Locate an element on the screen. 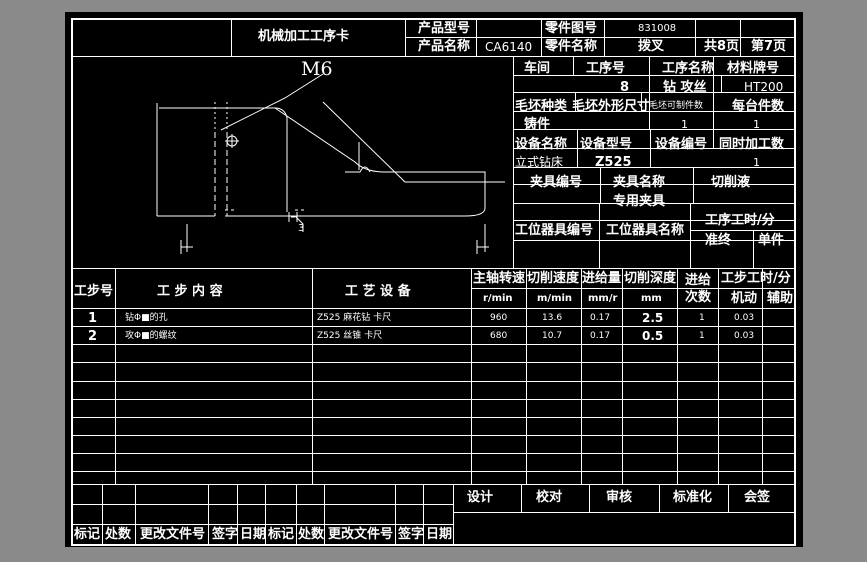 The height and width of the screenshot is (562, 867). step-cut: 13.6 is located at coordinates (552, 318).